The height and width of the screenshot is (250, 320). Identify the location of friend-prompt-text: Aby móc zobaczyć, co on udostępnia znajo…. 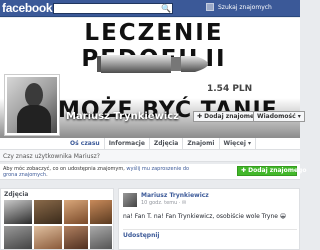
(96, 172).